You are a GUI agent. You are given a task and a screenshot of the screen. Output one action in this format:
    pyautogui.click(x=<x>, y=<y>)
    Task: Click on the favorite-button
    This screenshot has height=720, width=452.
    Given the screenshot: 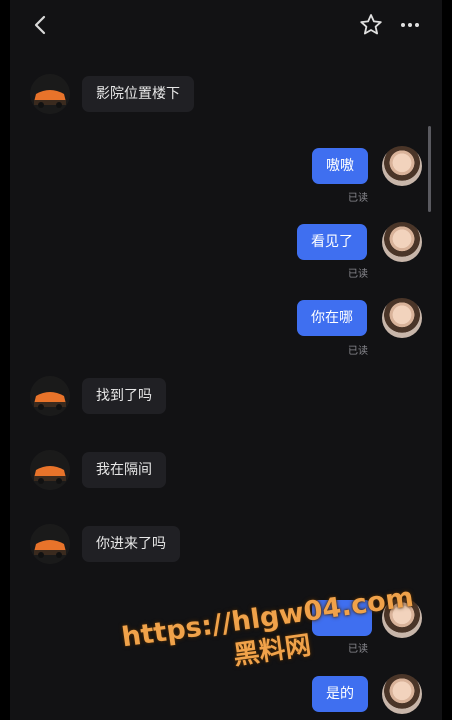 What is the action you would take?
    pyautogui.click(x=371, y=25)
    